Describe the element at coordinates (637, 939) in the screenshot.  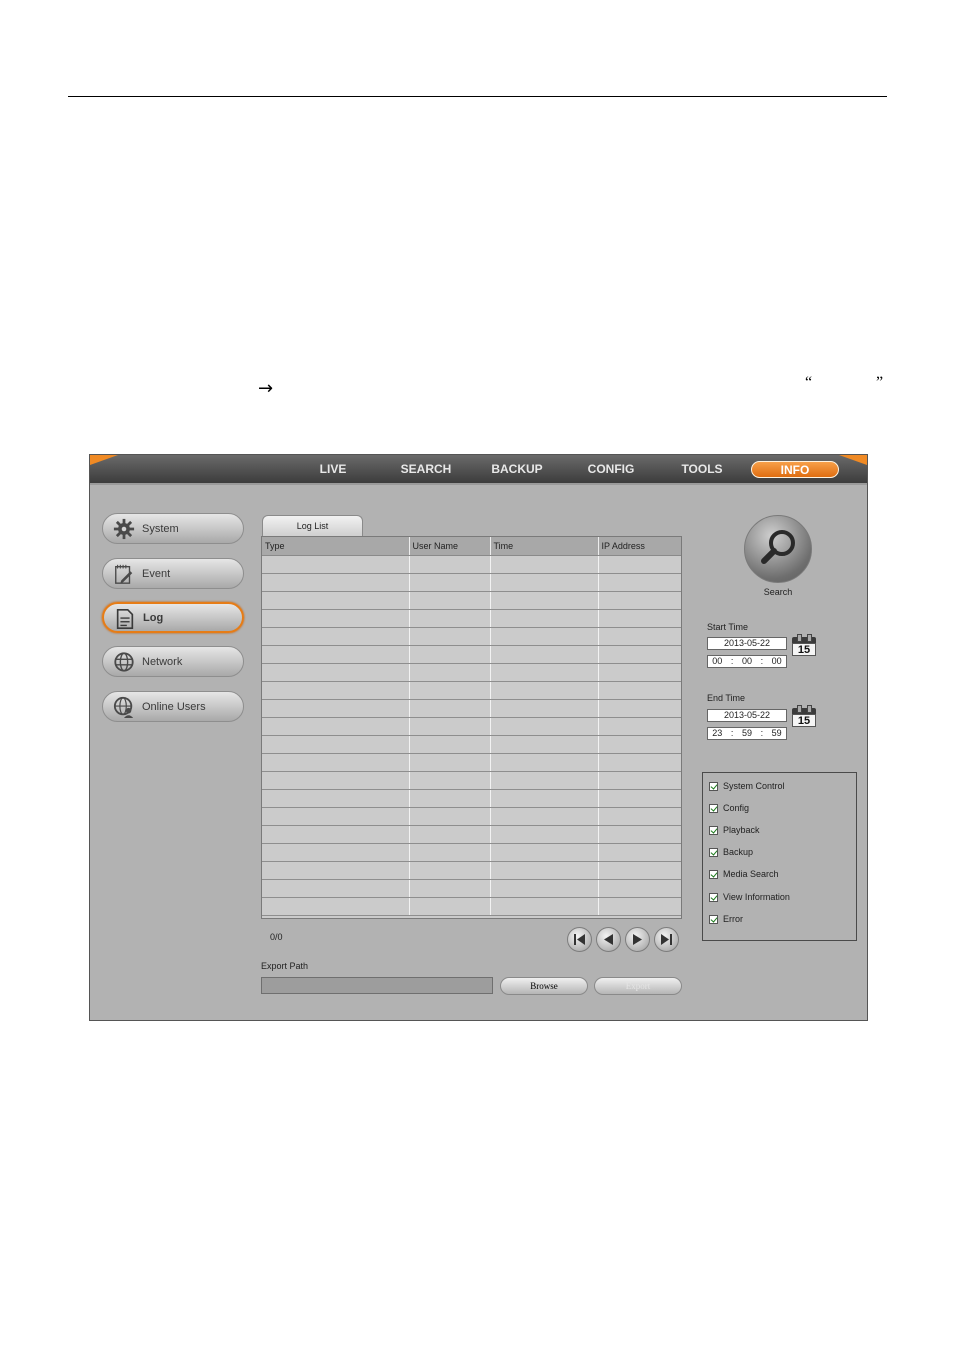
I see `next-page-button` at that location.